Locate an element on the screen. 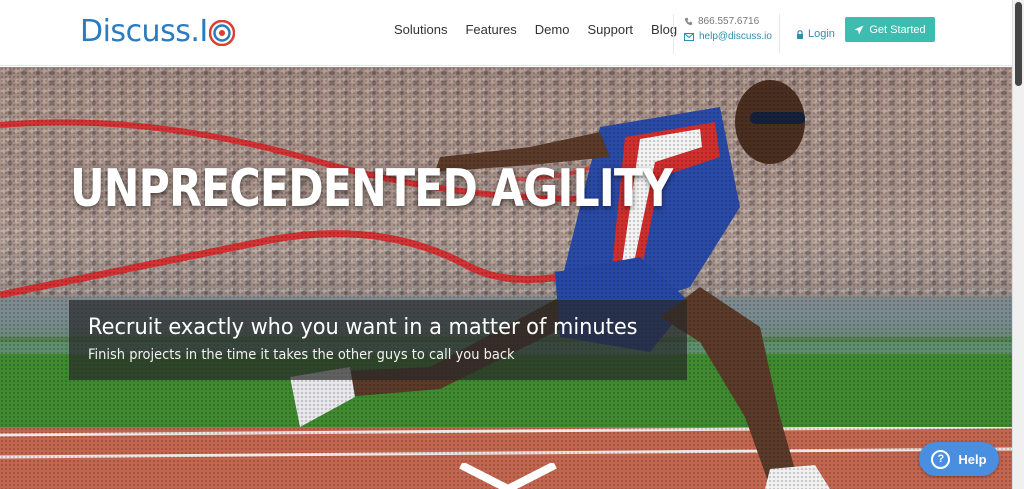  question-mark-icon: ? is located at coordinates (941, 459).